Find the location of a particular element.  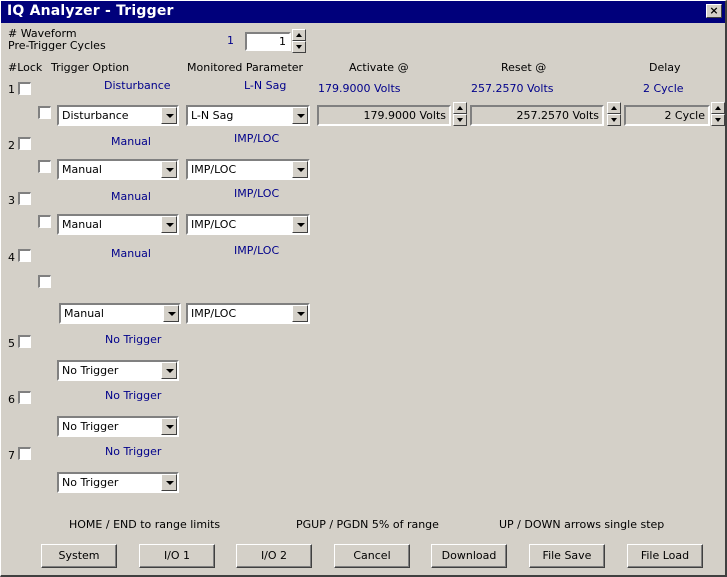

file-save-button: File Save is located at coordinates (567, 556).